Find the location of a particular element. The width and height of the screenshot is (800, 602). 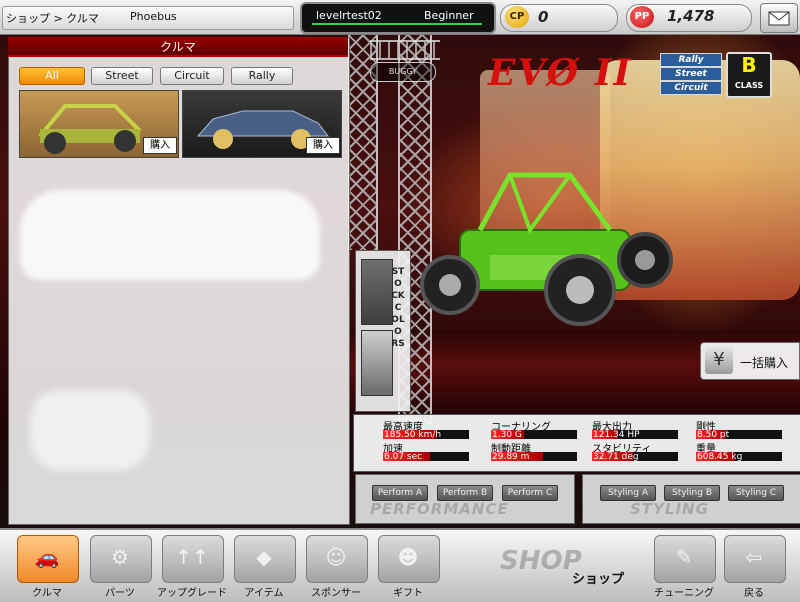

car-preview is located at coordinates (546, 249).